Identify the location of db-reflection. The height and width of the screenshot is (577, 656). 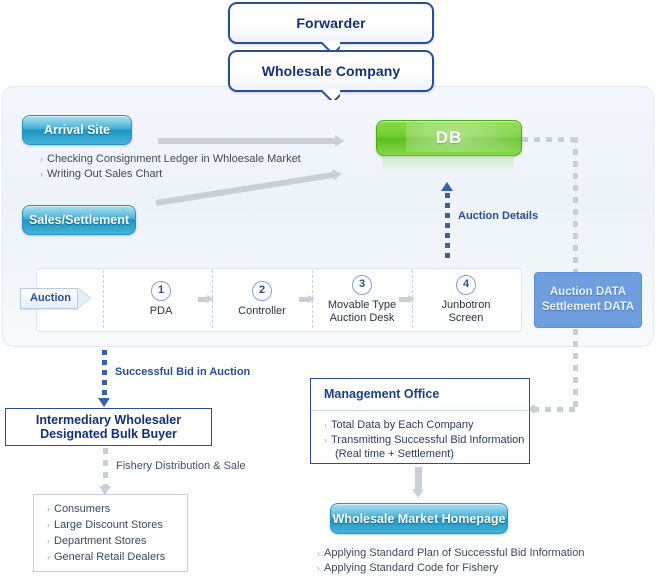
(448, 164).